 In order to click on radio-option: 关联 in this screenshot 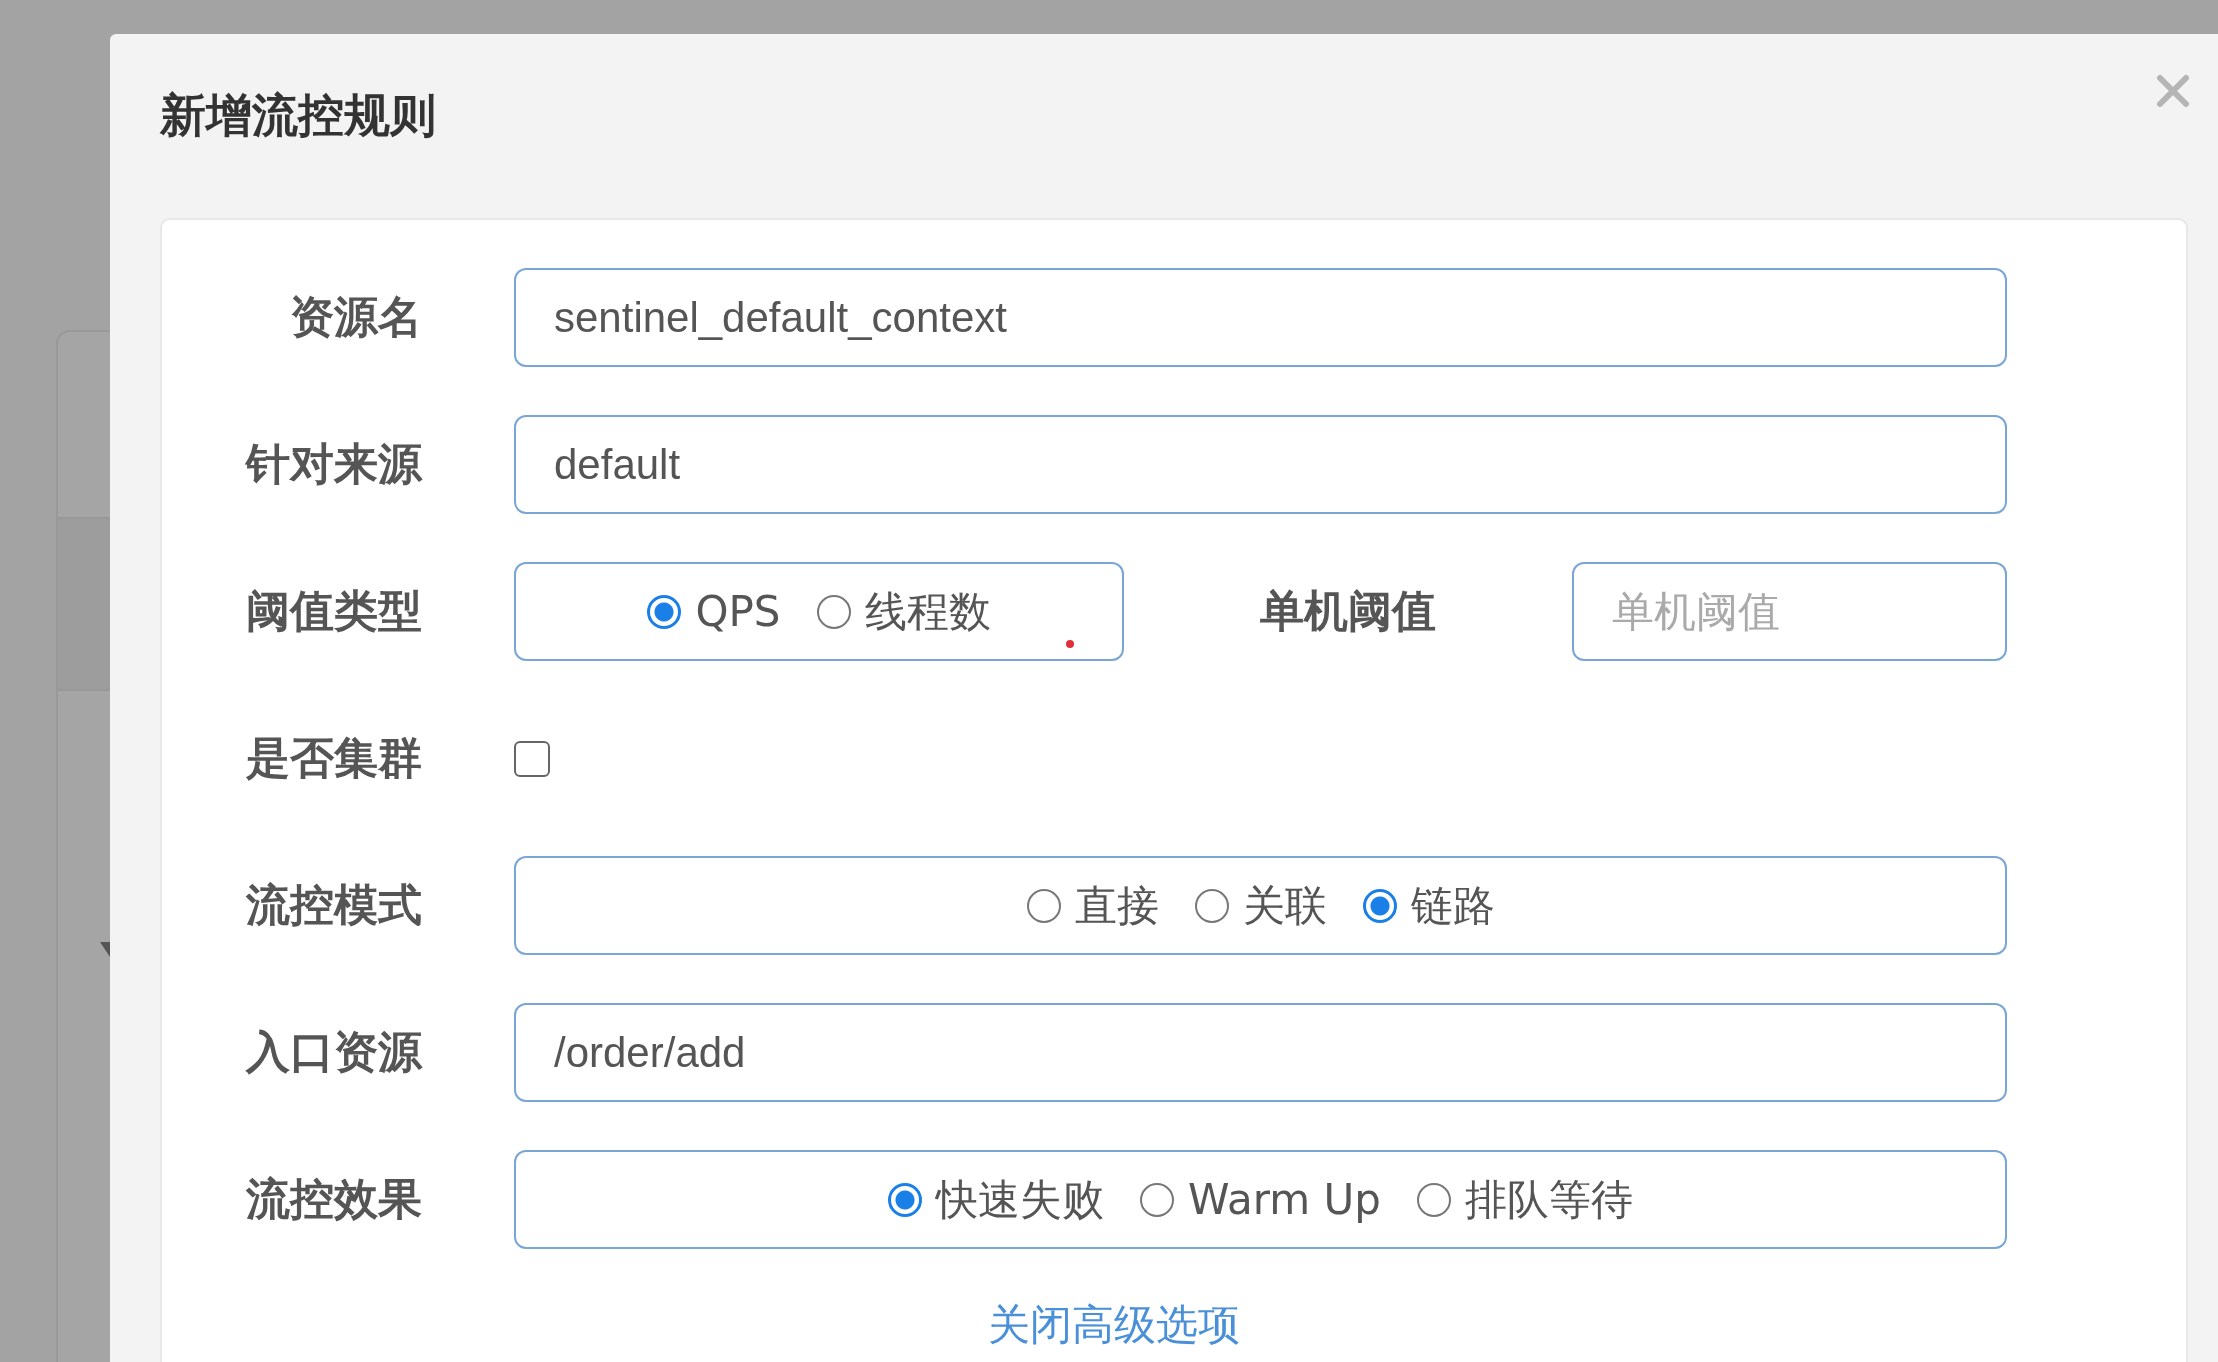, I will do `click(1260, 905)`.